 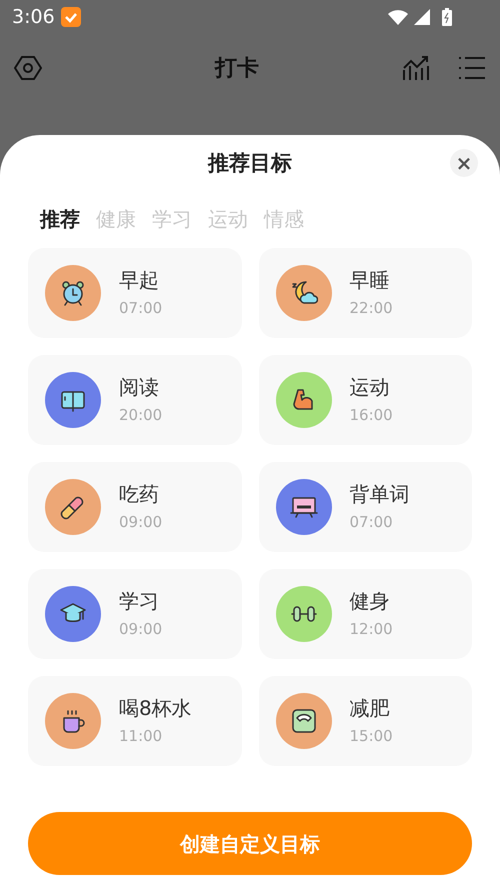 I want to click on status-time: 3:06, so click(x=33, y=17).